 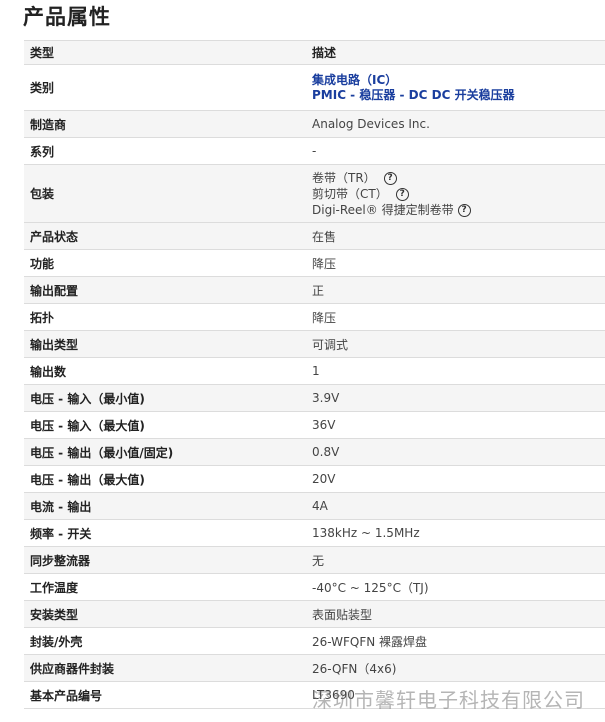 I want to click on packaging-option-label: 剪切带（CT）, so click(x=350, y=193).